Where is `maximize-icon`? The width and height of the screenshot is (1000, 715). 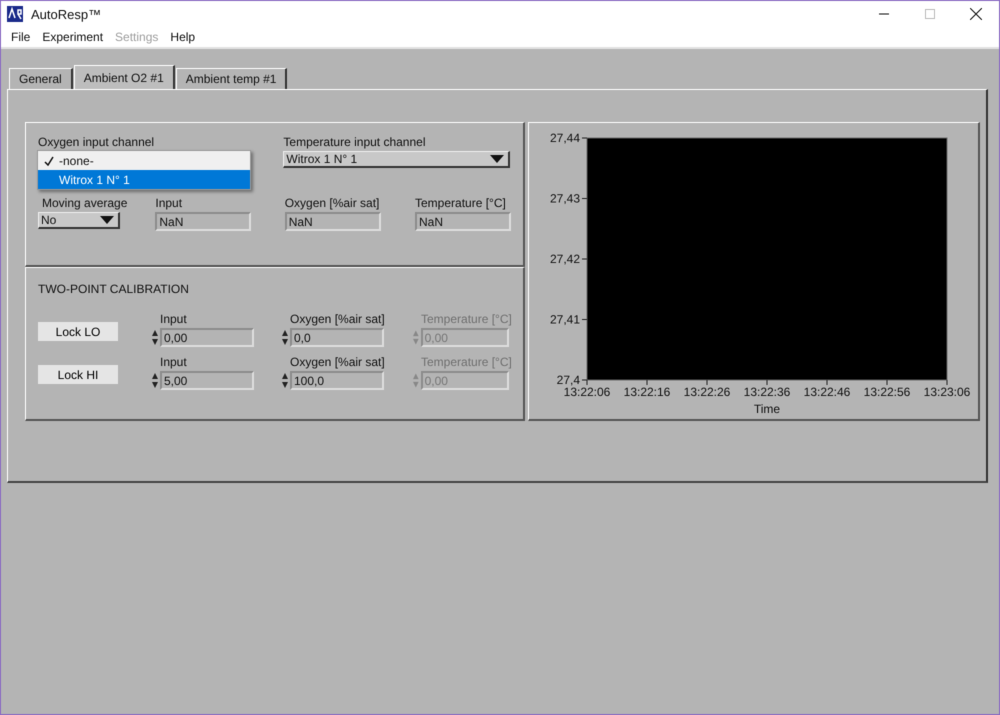 maximize-icon is located at coordinates (930, 14).